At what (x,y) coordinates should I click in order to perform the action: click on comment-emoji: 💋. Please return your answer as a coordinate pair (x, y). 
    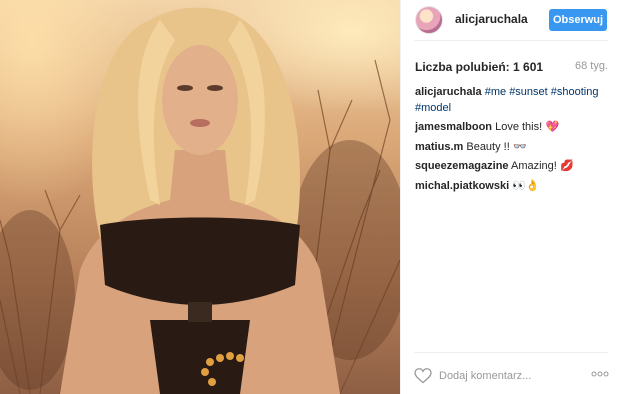
    Looking at the image, I should click on (565, 165).